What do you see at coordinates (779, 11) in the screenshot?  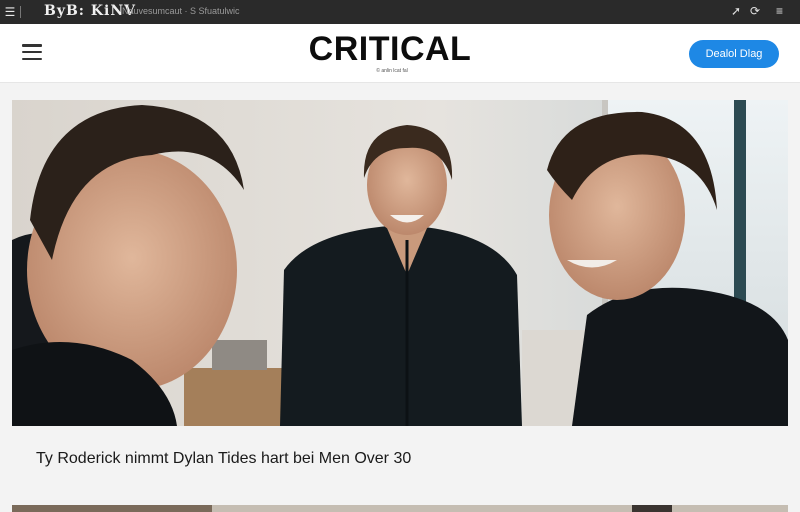 I see `menu-icon: ≡` at bounding box center [779, 11].